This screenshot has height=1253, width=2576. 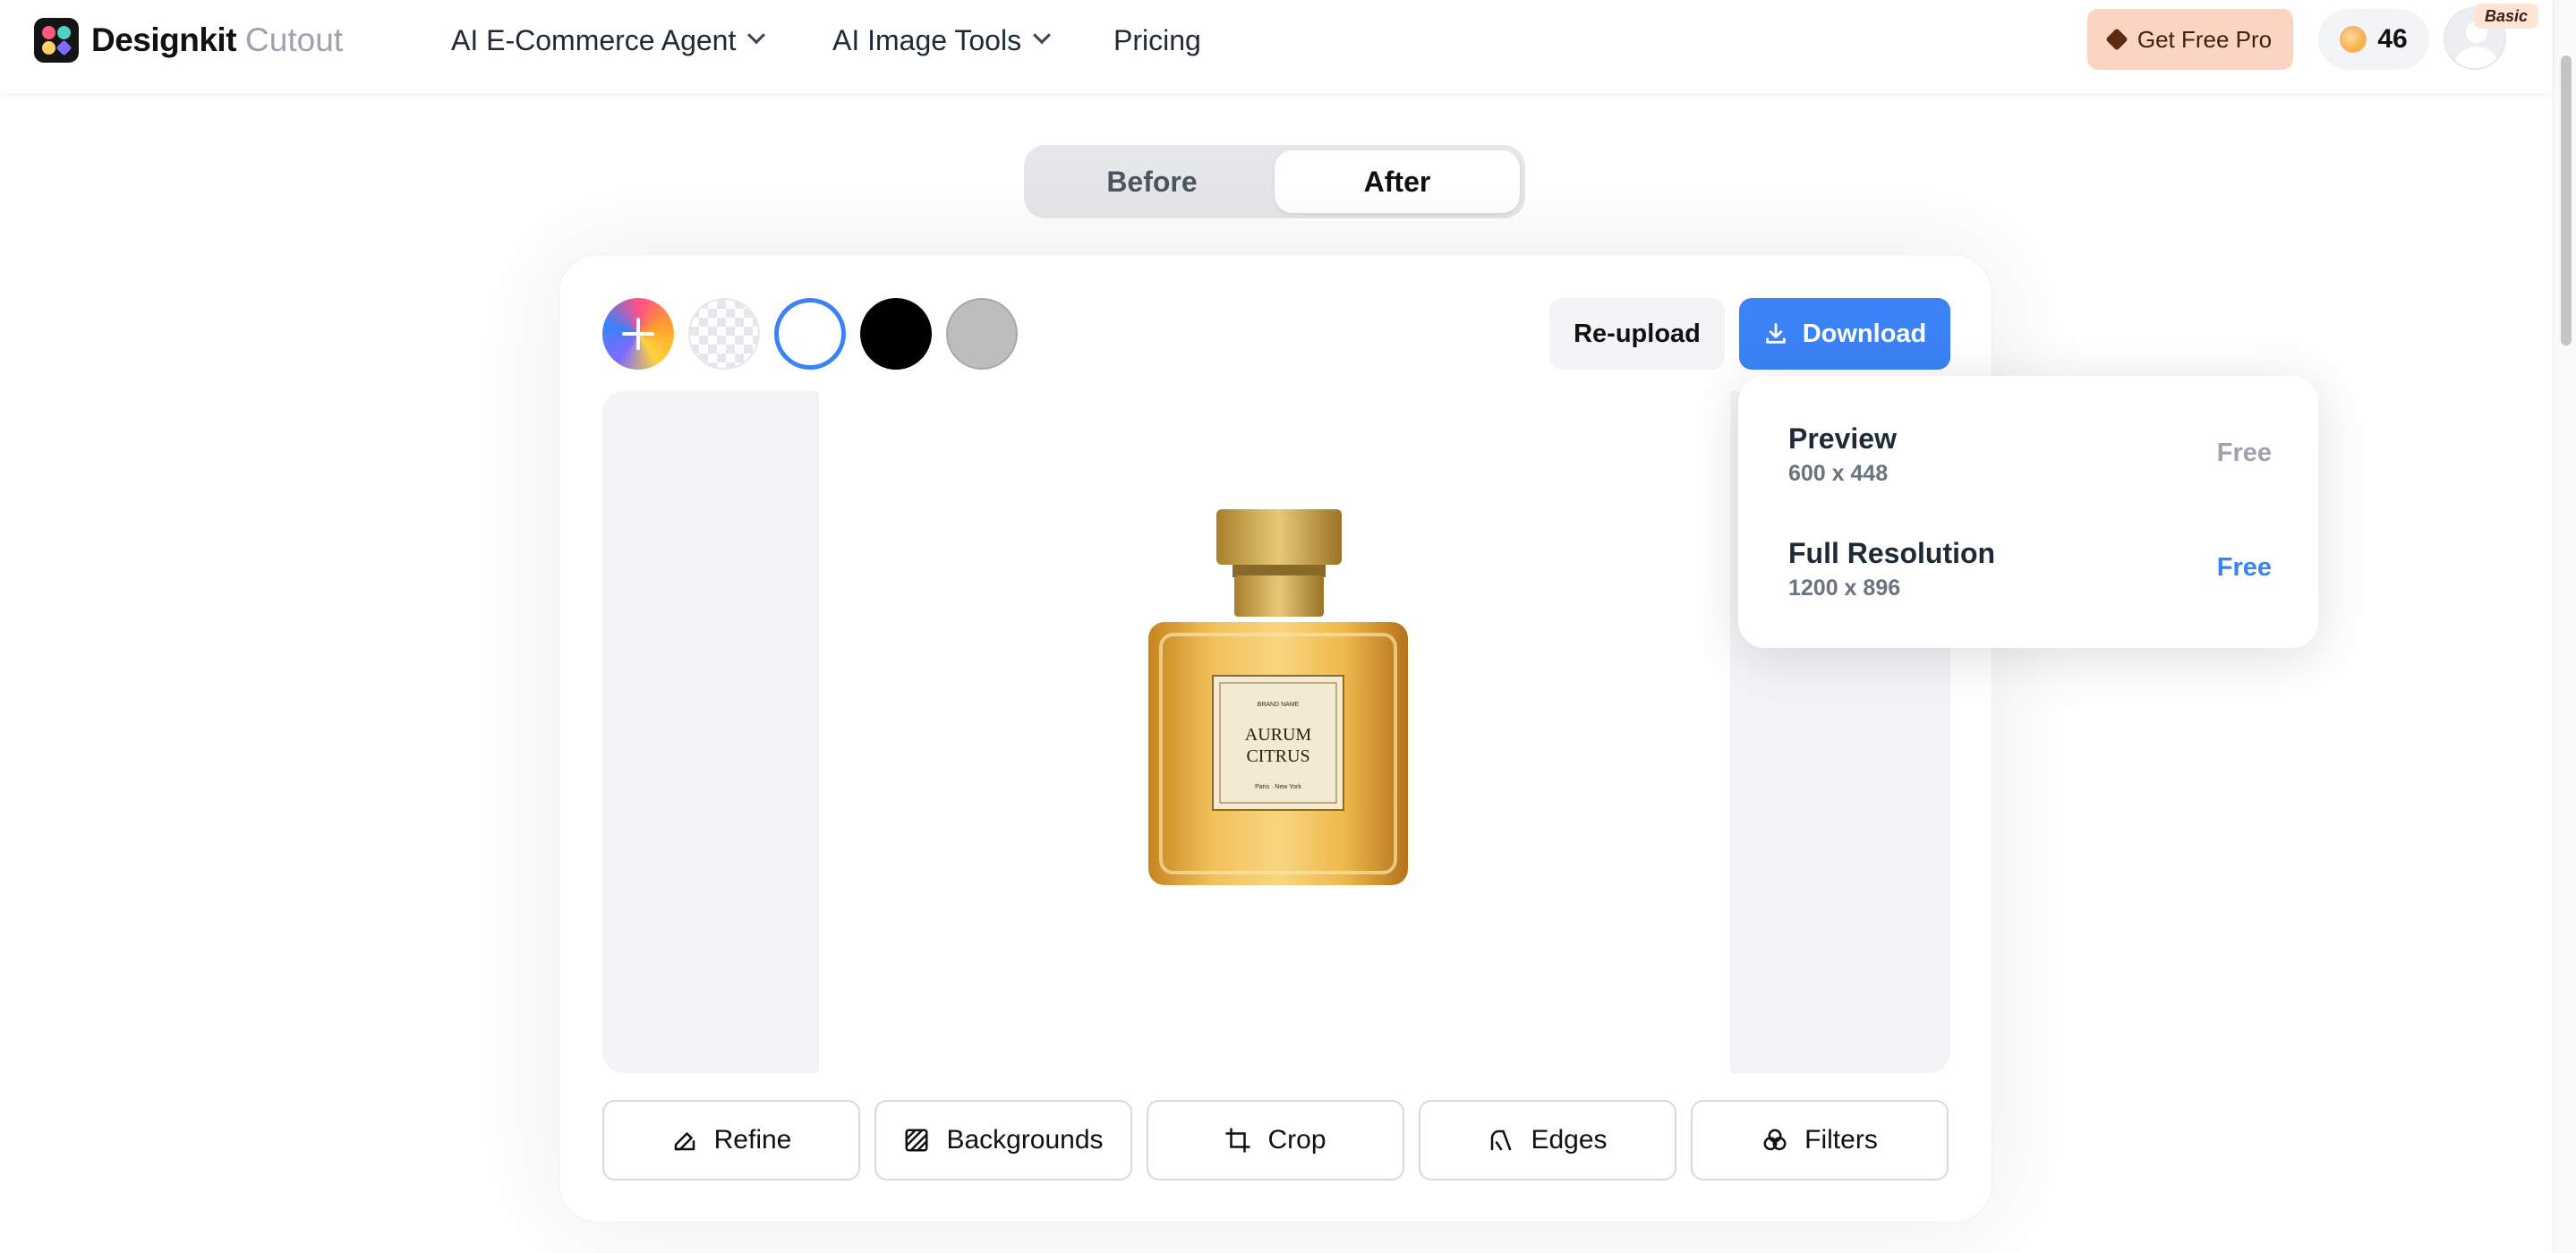 What do you see at coordinates (752, 1140) in the screenshot?
I see `refine-label: Refine` at bounding box center [752, 1140].